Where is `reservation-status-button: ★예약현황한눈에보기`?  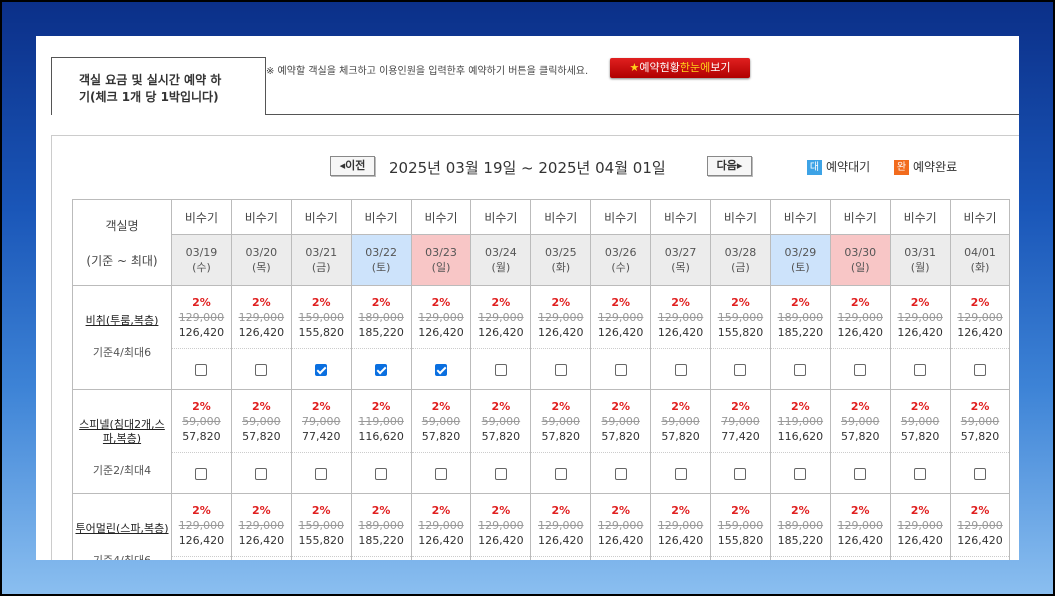
reservation-status-button: ★예약현황한눈에보기 is located at coordinates (680, 68).